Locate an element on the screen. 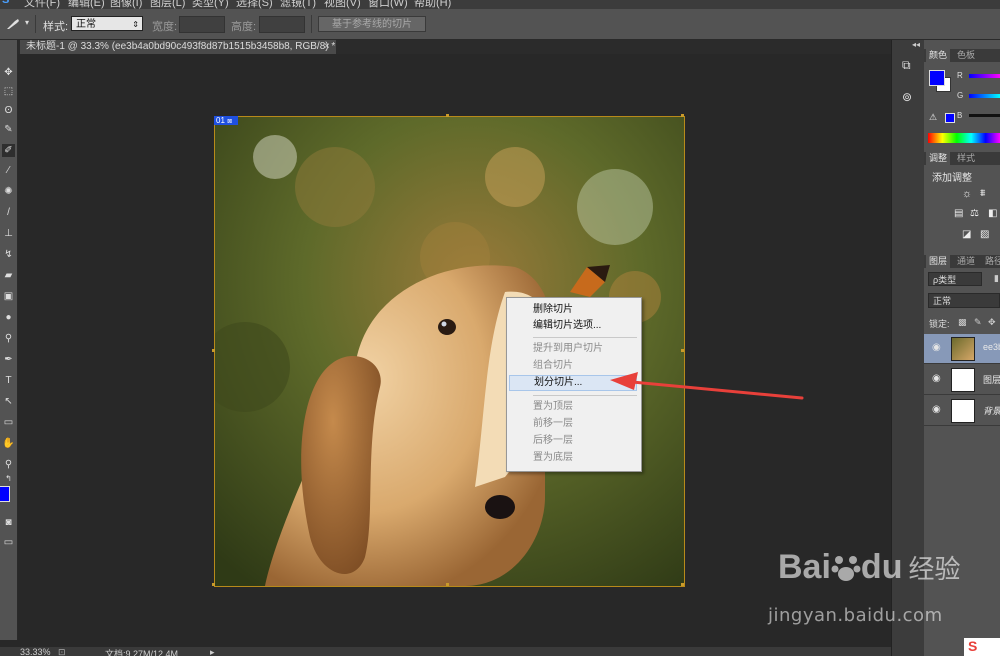 This screenshot has width=1000, height=656. slice-tool-active-icon: ✐ is located at coordinates (8, 150).